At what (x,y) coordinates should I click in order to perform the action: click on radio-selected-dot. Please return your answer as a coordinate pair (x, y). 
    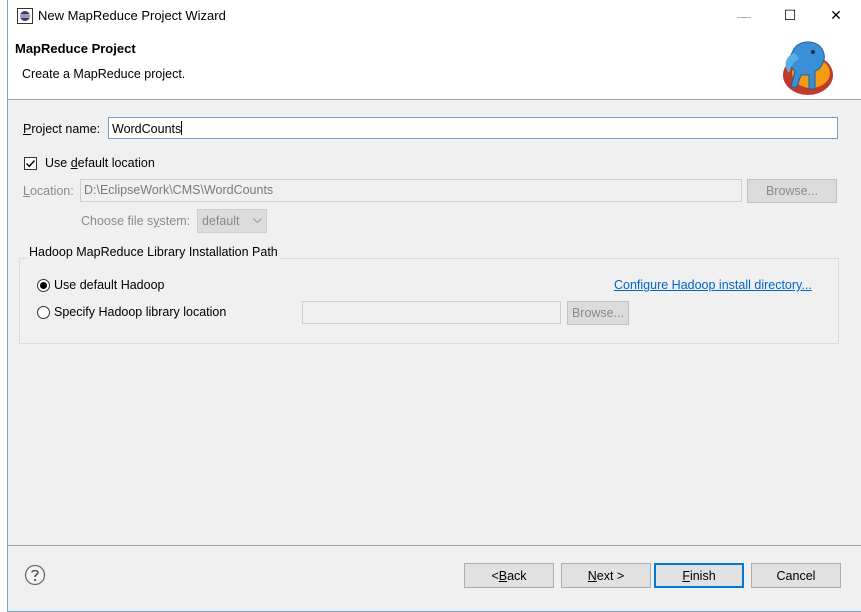
    Looking at the image, I should click on (43, 285).